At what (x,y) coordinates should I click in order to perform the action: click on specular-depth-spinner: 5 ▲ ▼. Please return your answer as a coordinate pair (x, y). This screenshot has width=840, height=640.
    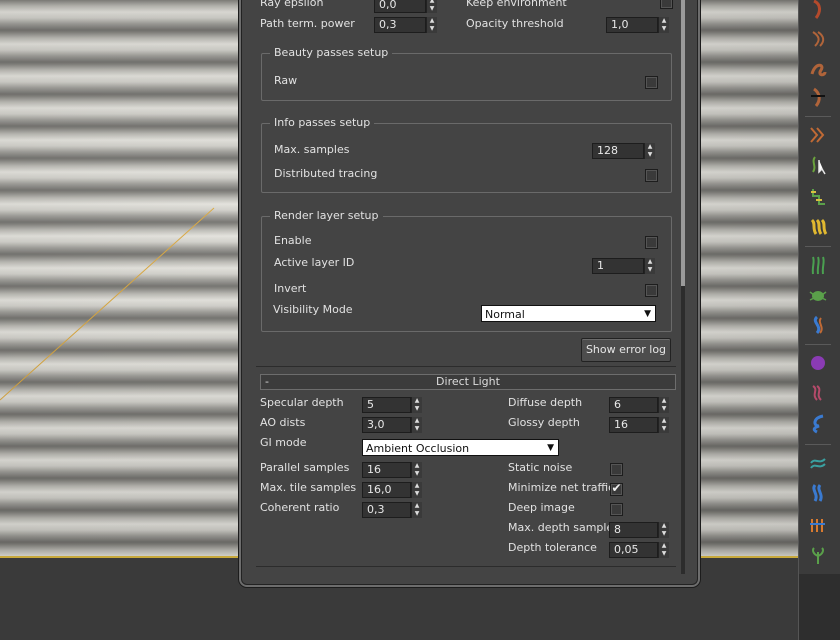
    Looking at the image, I should click on (392, 405).